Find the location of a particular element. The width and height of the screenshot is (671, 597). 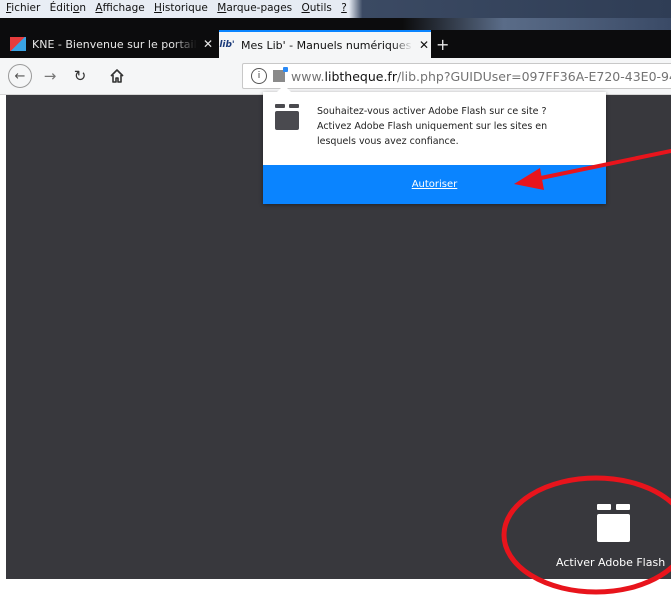

menu-edition: Édition is located at coordinates (68, 8).